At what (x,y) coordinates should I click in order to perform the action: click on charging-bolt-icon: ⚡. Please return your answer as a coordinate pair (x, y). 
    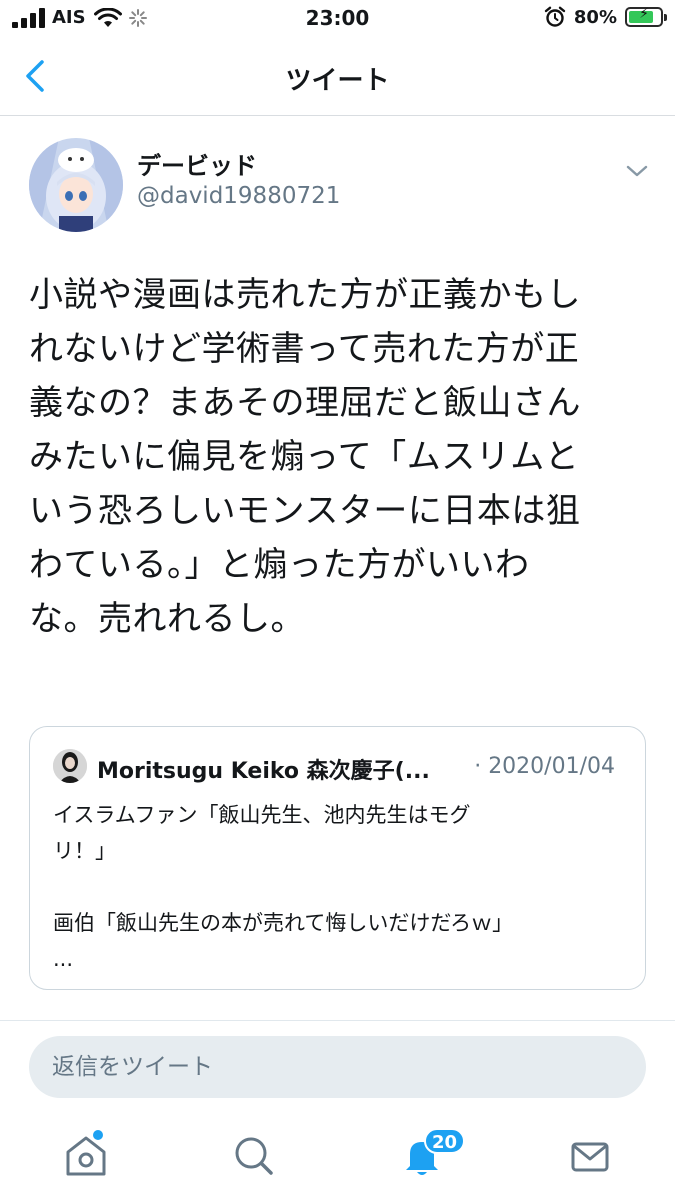
    Looking at the image, I should click on (644, 14).